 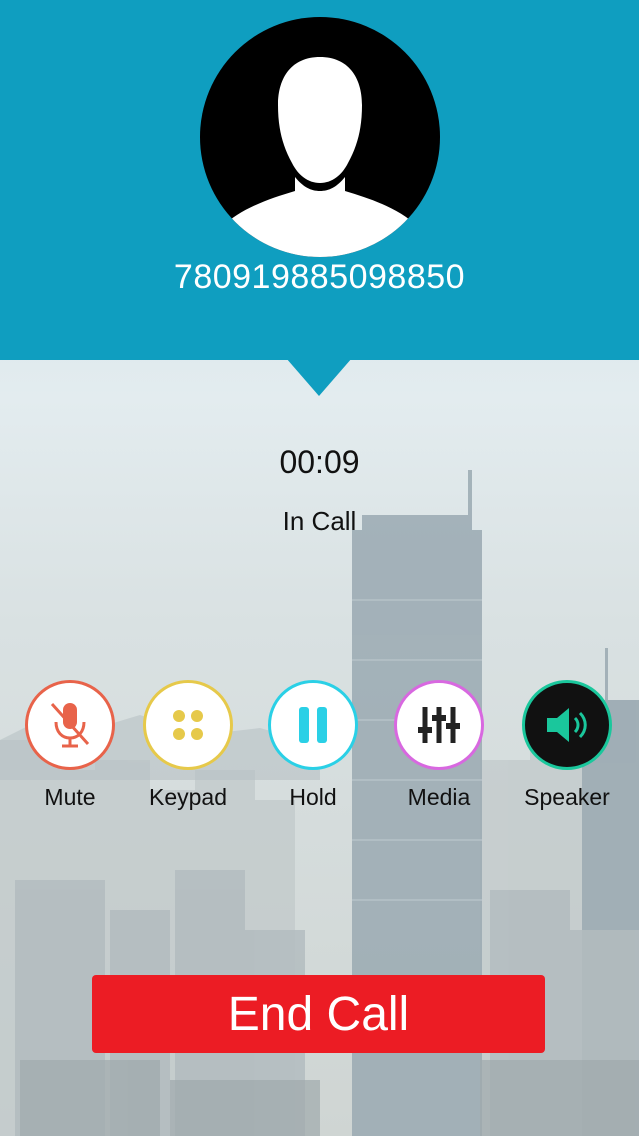 I want to click on call-status: In Call, so click(x=319, y=521).